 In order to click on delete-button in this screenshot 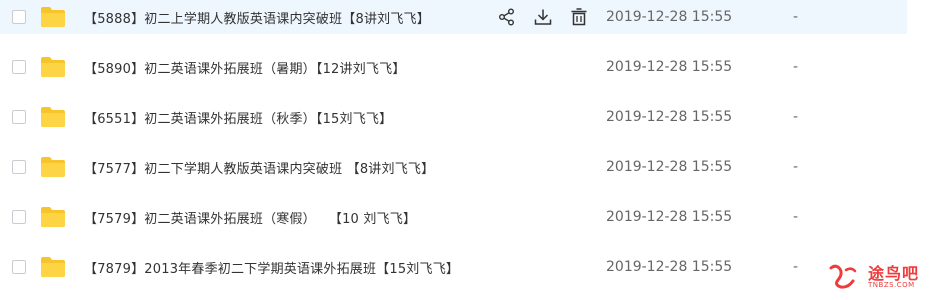, I will do `click(579, 17)`.